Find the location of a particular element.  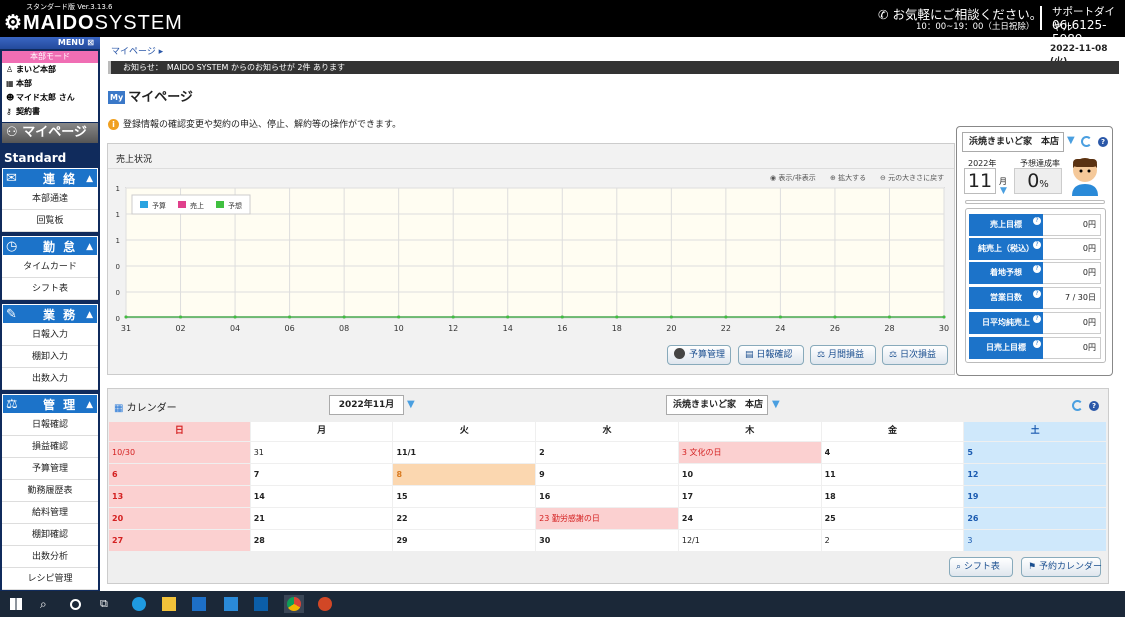

calendar-day-cell: 15 is located at coordinates (464, 496).